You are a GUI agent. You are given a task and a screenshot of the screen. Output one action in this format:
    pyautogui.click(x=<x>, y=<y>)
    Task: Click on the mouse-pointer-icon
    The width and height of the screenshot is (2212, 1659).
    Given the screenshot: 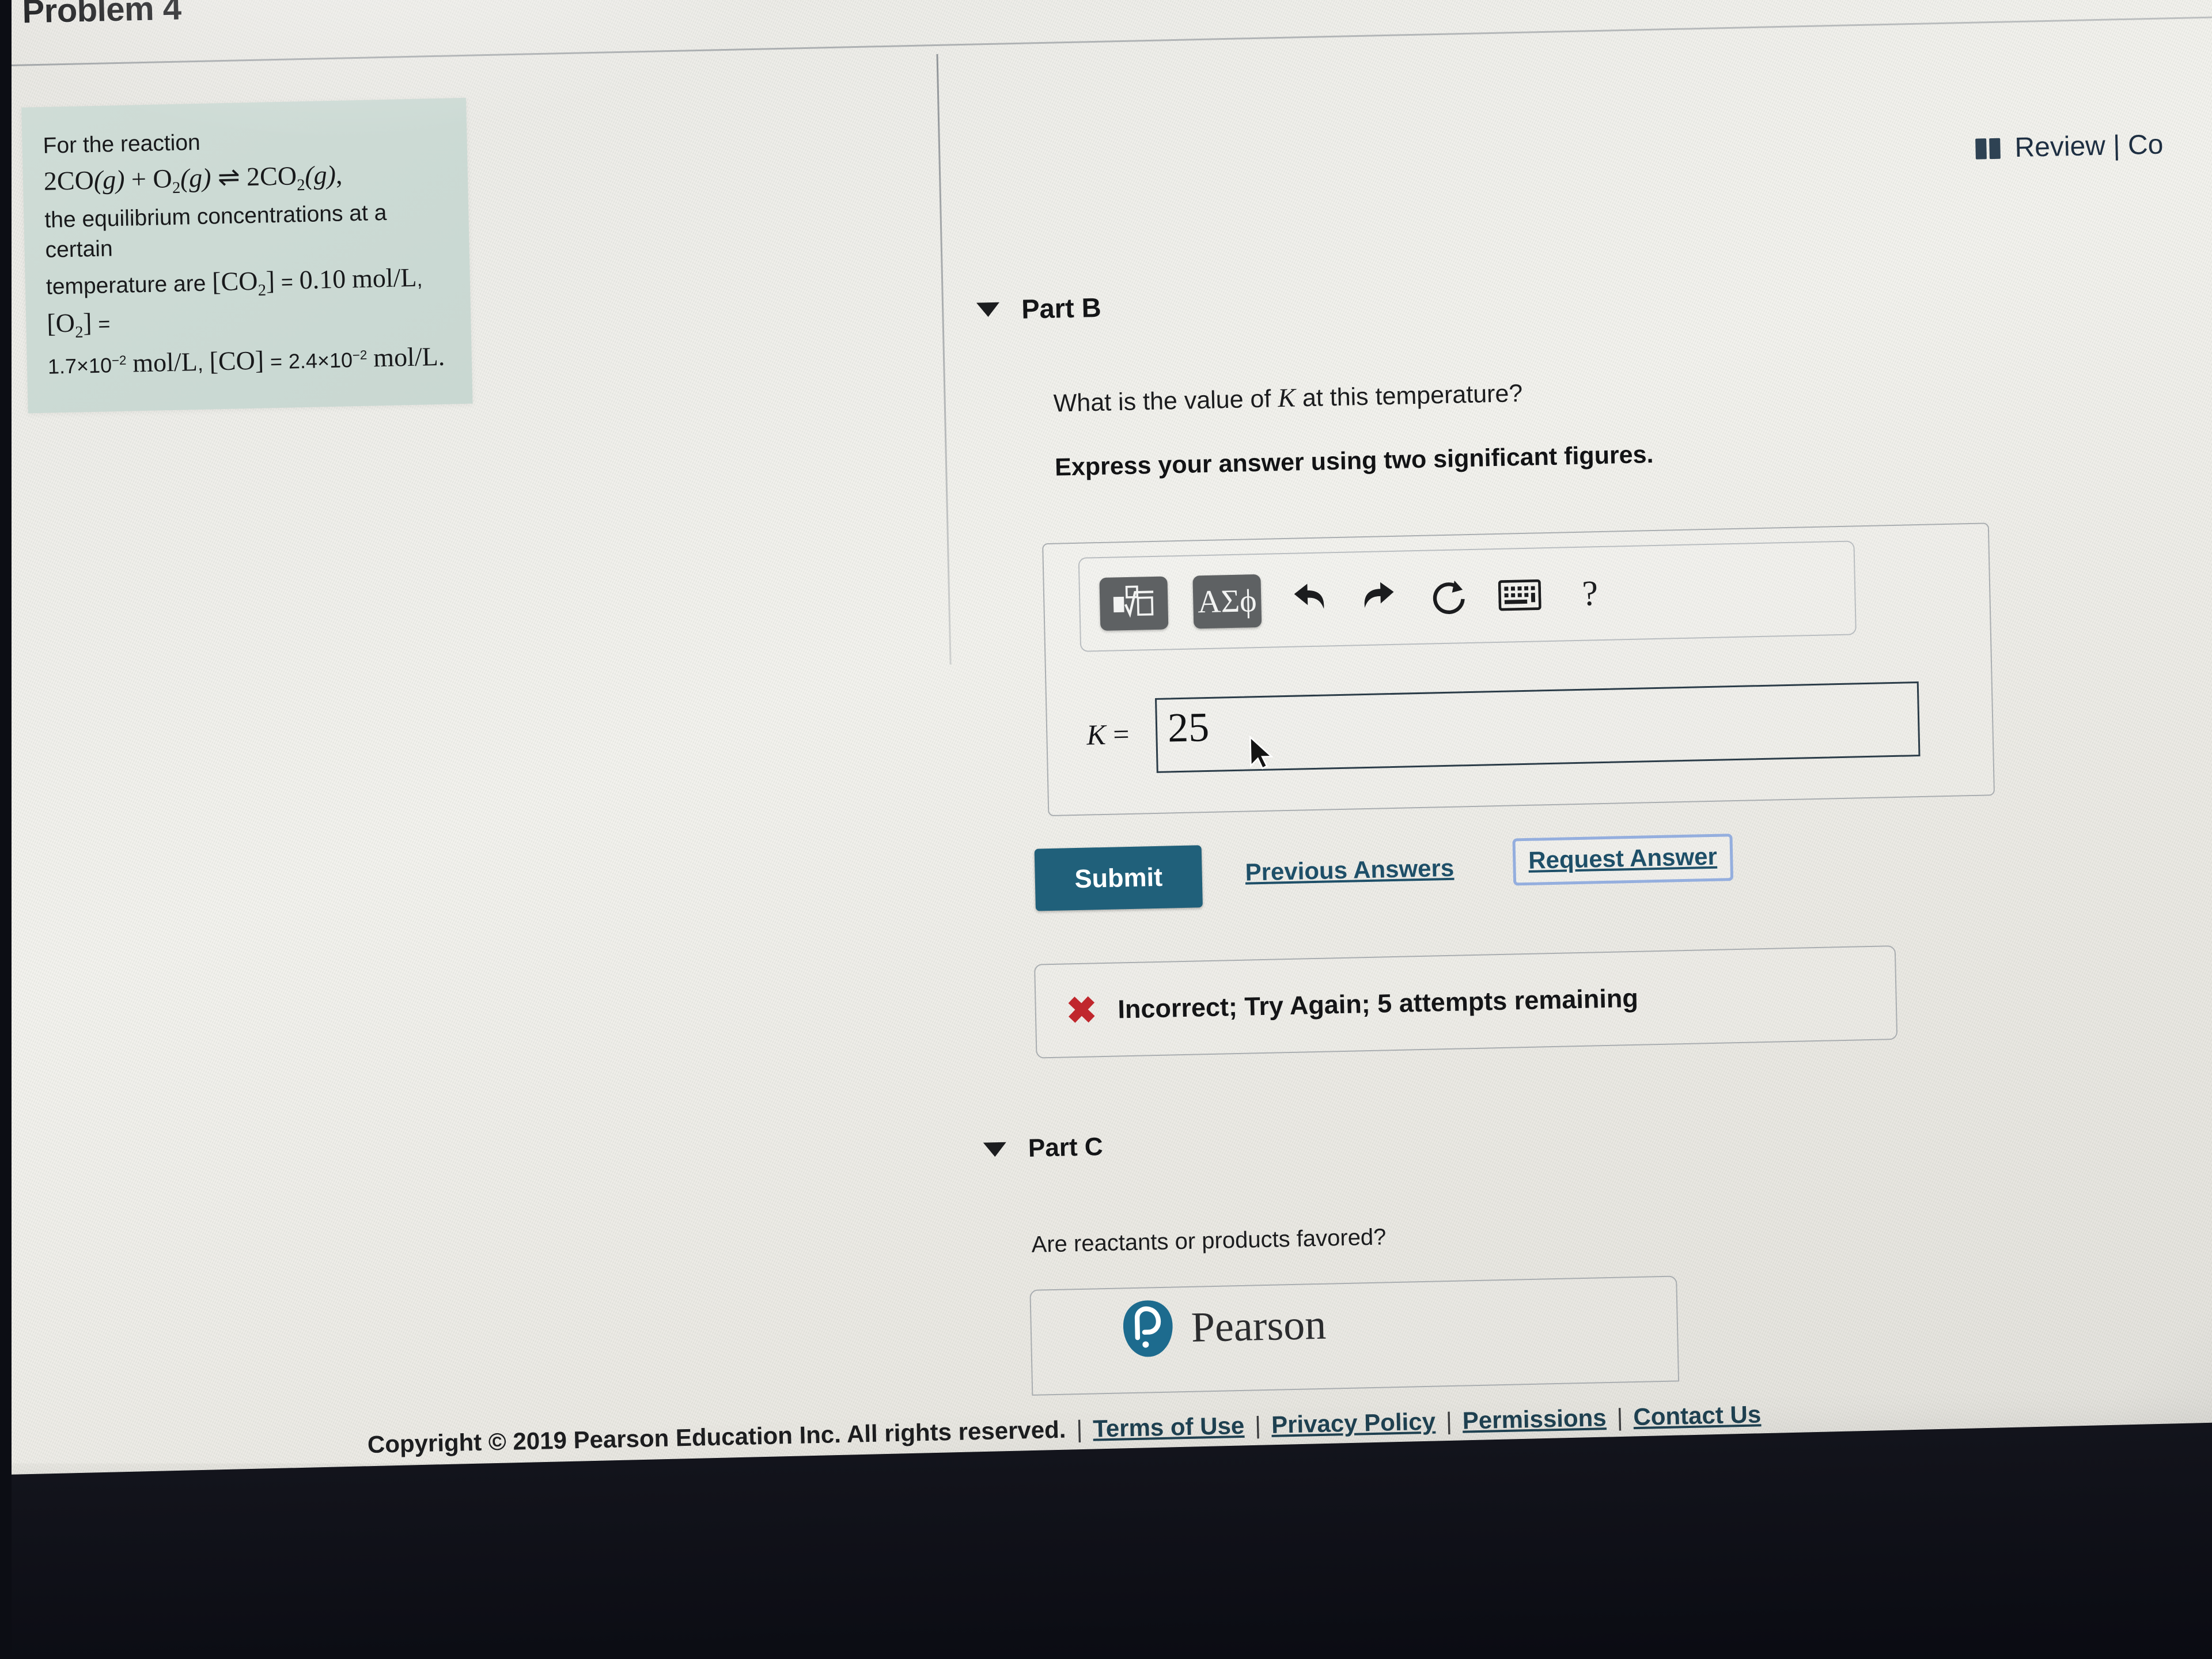 What is the action you would take?
    pyautogui.click(x=1261, y=752)
    